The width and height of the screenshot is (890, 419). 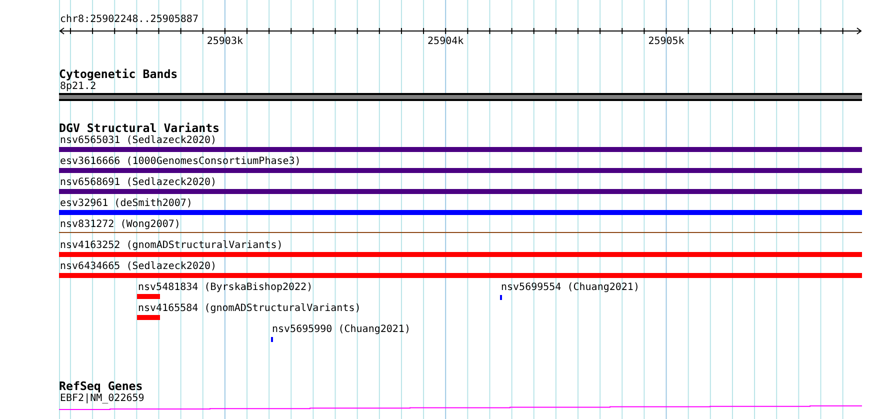 I want to click on variant-label: nsv5695990 (Chuang2021), so click(x=340, y=330).